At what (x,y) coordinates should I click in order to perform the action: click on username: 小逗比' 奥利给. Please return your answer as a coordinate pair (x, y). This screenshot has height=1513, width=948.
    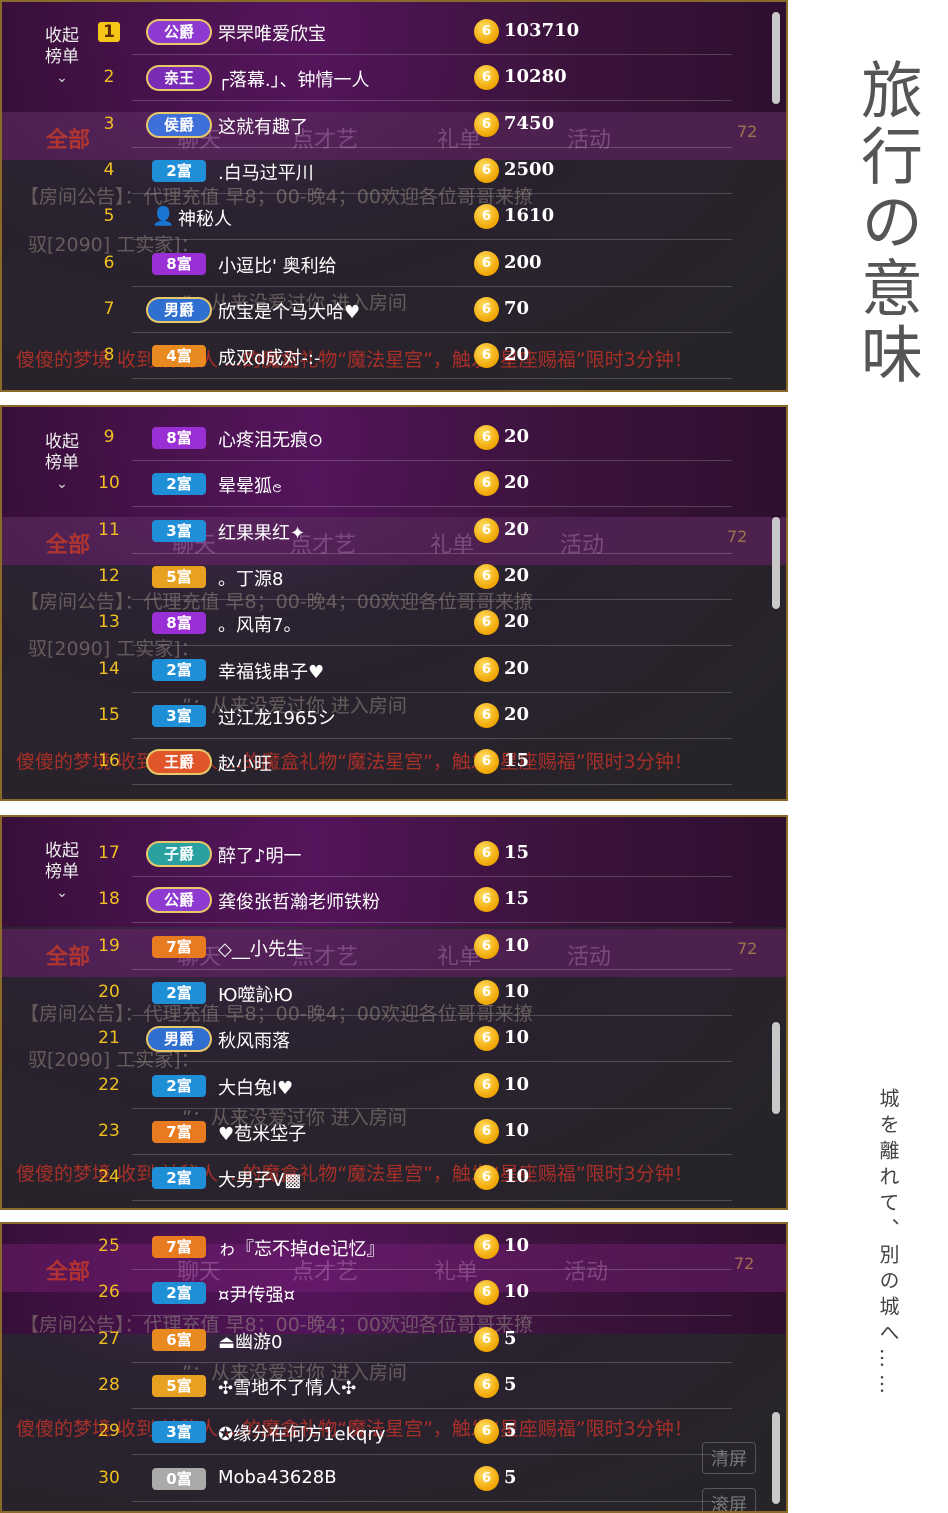
    Looking at the image, I should click on (277, 265).